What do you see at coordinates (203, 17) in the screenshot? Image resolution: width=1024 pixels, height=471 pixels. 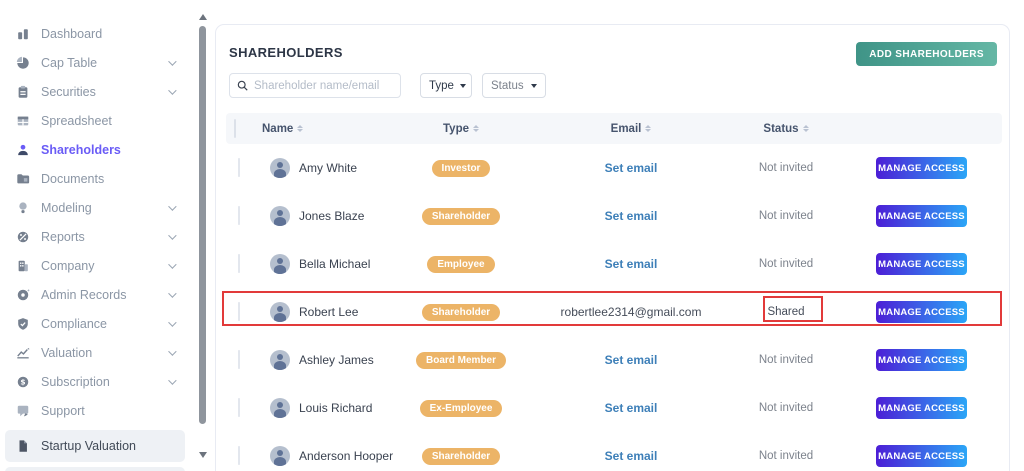 I see `scroll-up-arrow-icon` at bounding box center [203, 17].